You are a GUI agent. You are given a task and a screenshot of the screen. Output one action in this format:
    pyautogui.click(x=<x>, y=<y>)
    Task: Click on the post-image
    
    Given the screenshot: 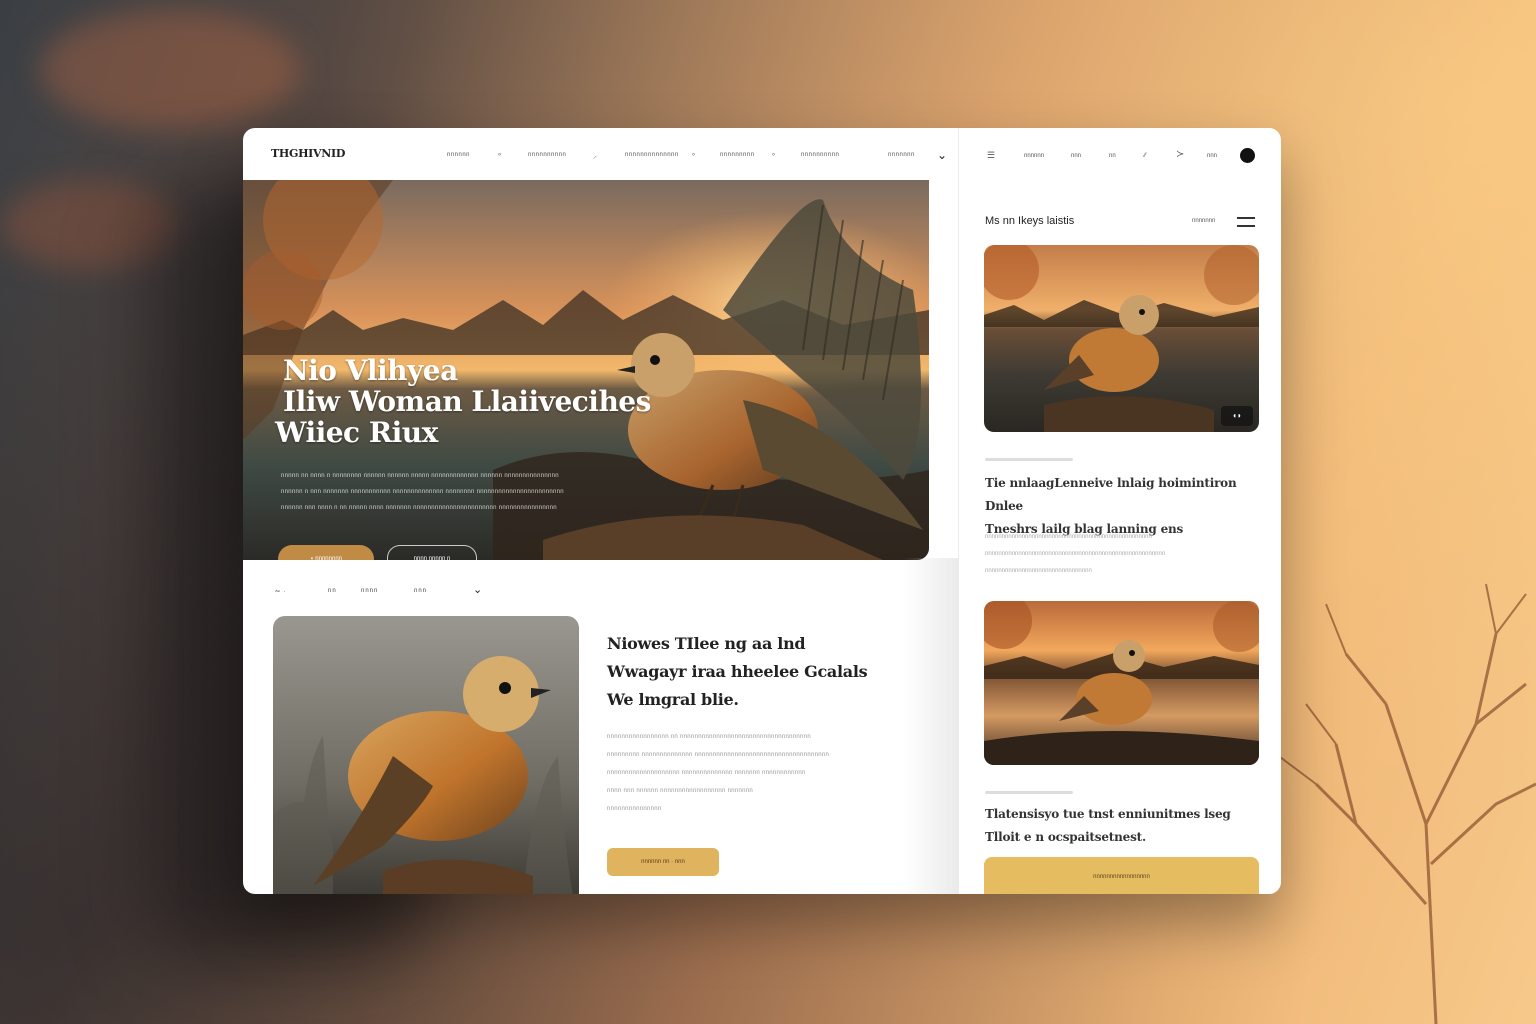 What is the action you would take?
    pyautogui.click(x=1121, y=683)
    